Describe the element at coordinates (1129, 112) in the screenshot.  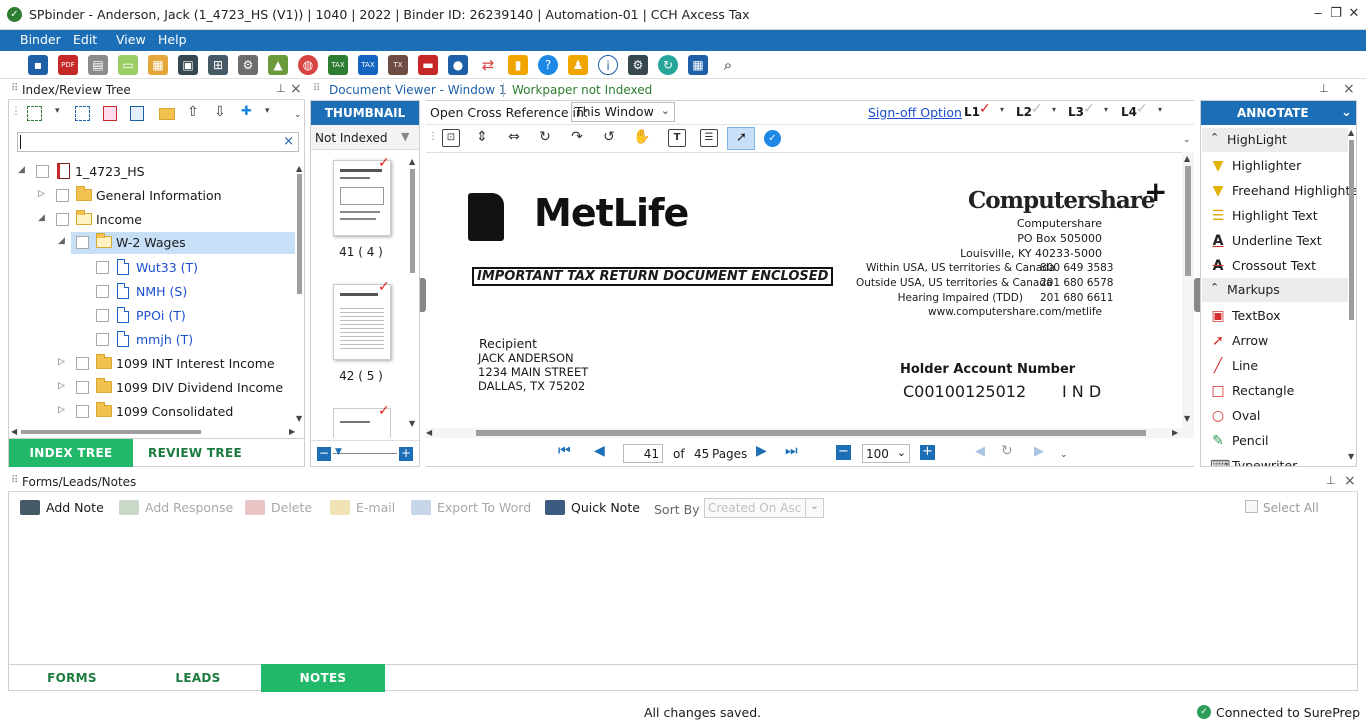
I see `level-l4: L4` at that location.